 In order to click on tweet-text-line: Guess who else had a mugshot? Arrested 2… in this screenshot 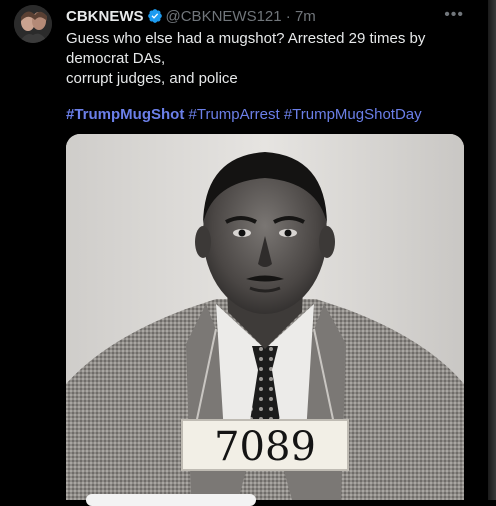, I will do `click(246, 38)`.